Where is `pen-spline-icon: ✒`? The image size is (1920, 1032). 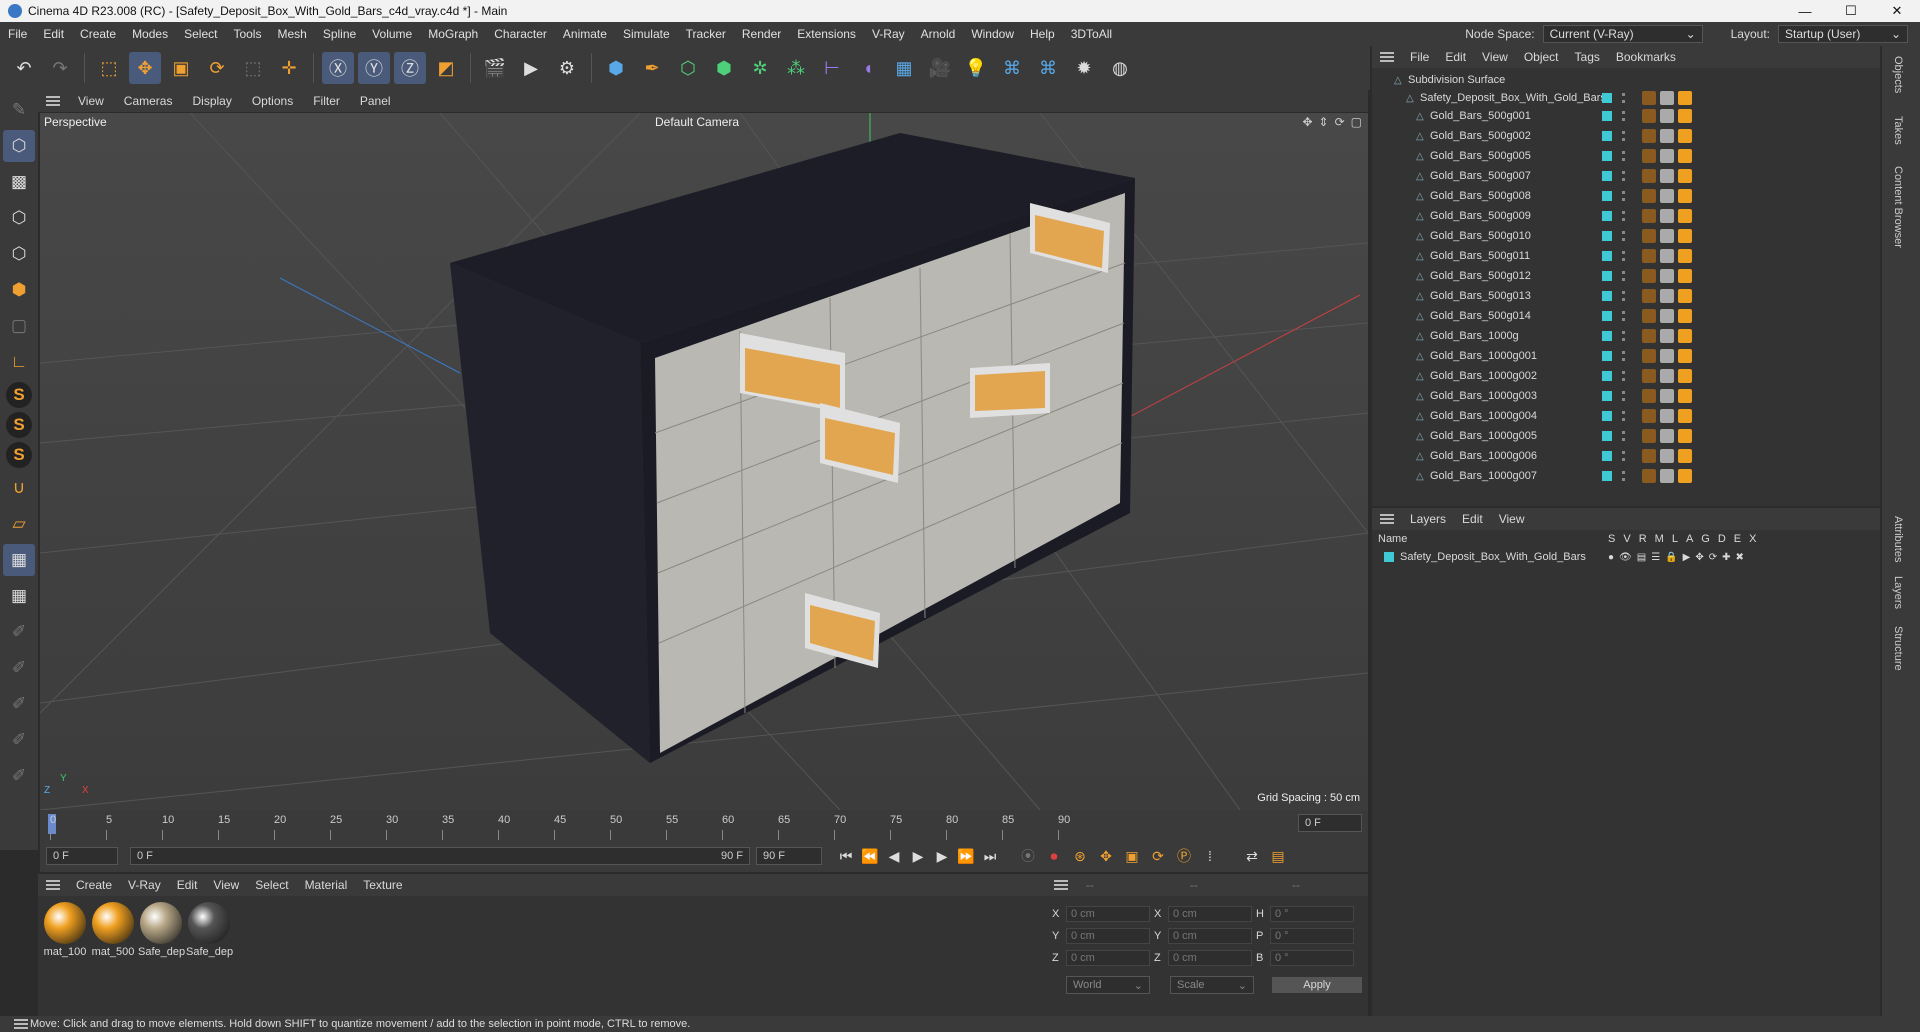
pen-spline-icon: ✒ is located at coordinates (652, 68).